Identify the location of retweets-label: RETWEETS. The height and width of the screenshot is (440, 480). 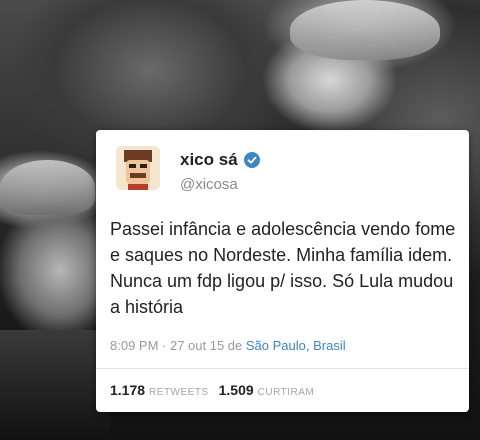
(179, 392).